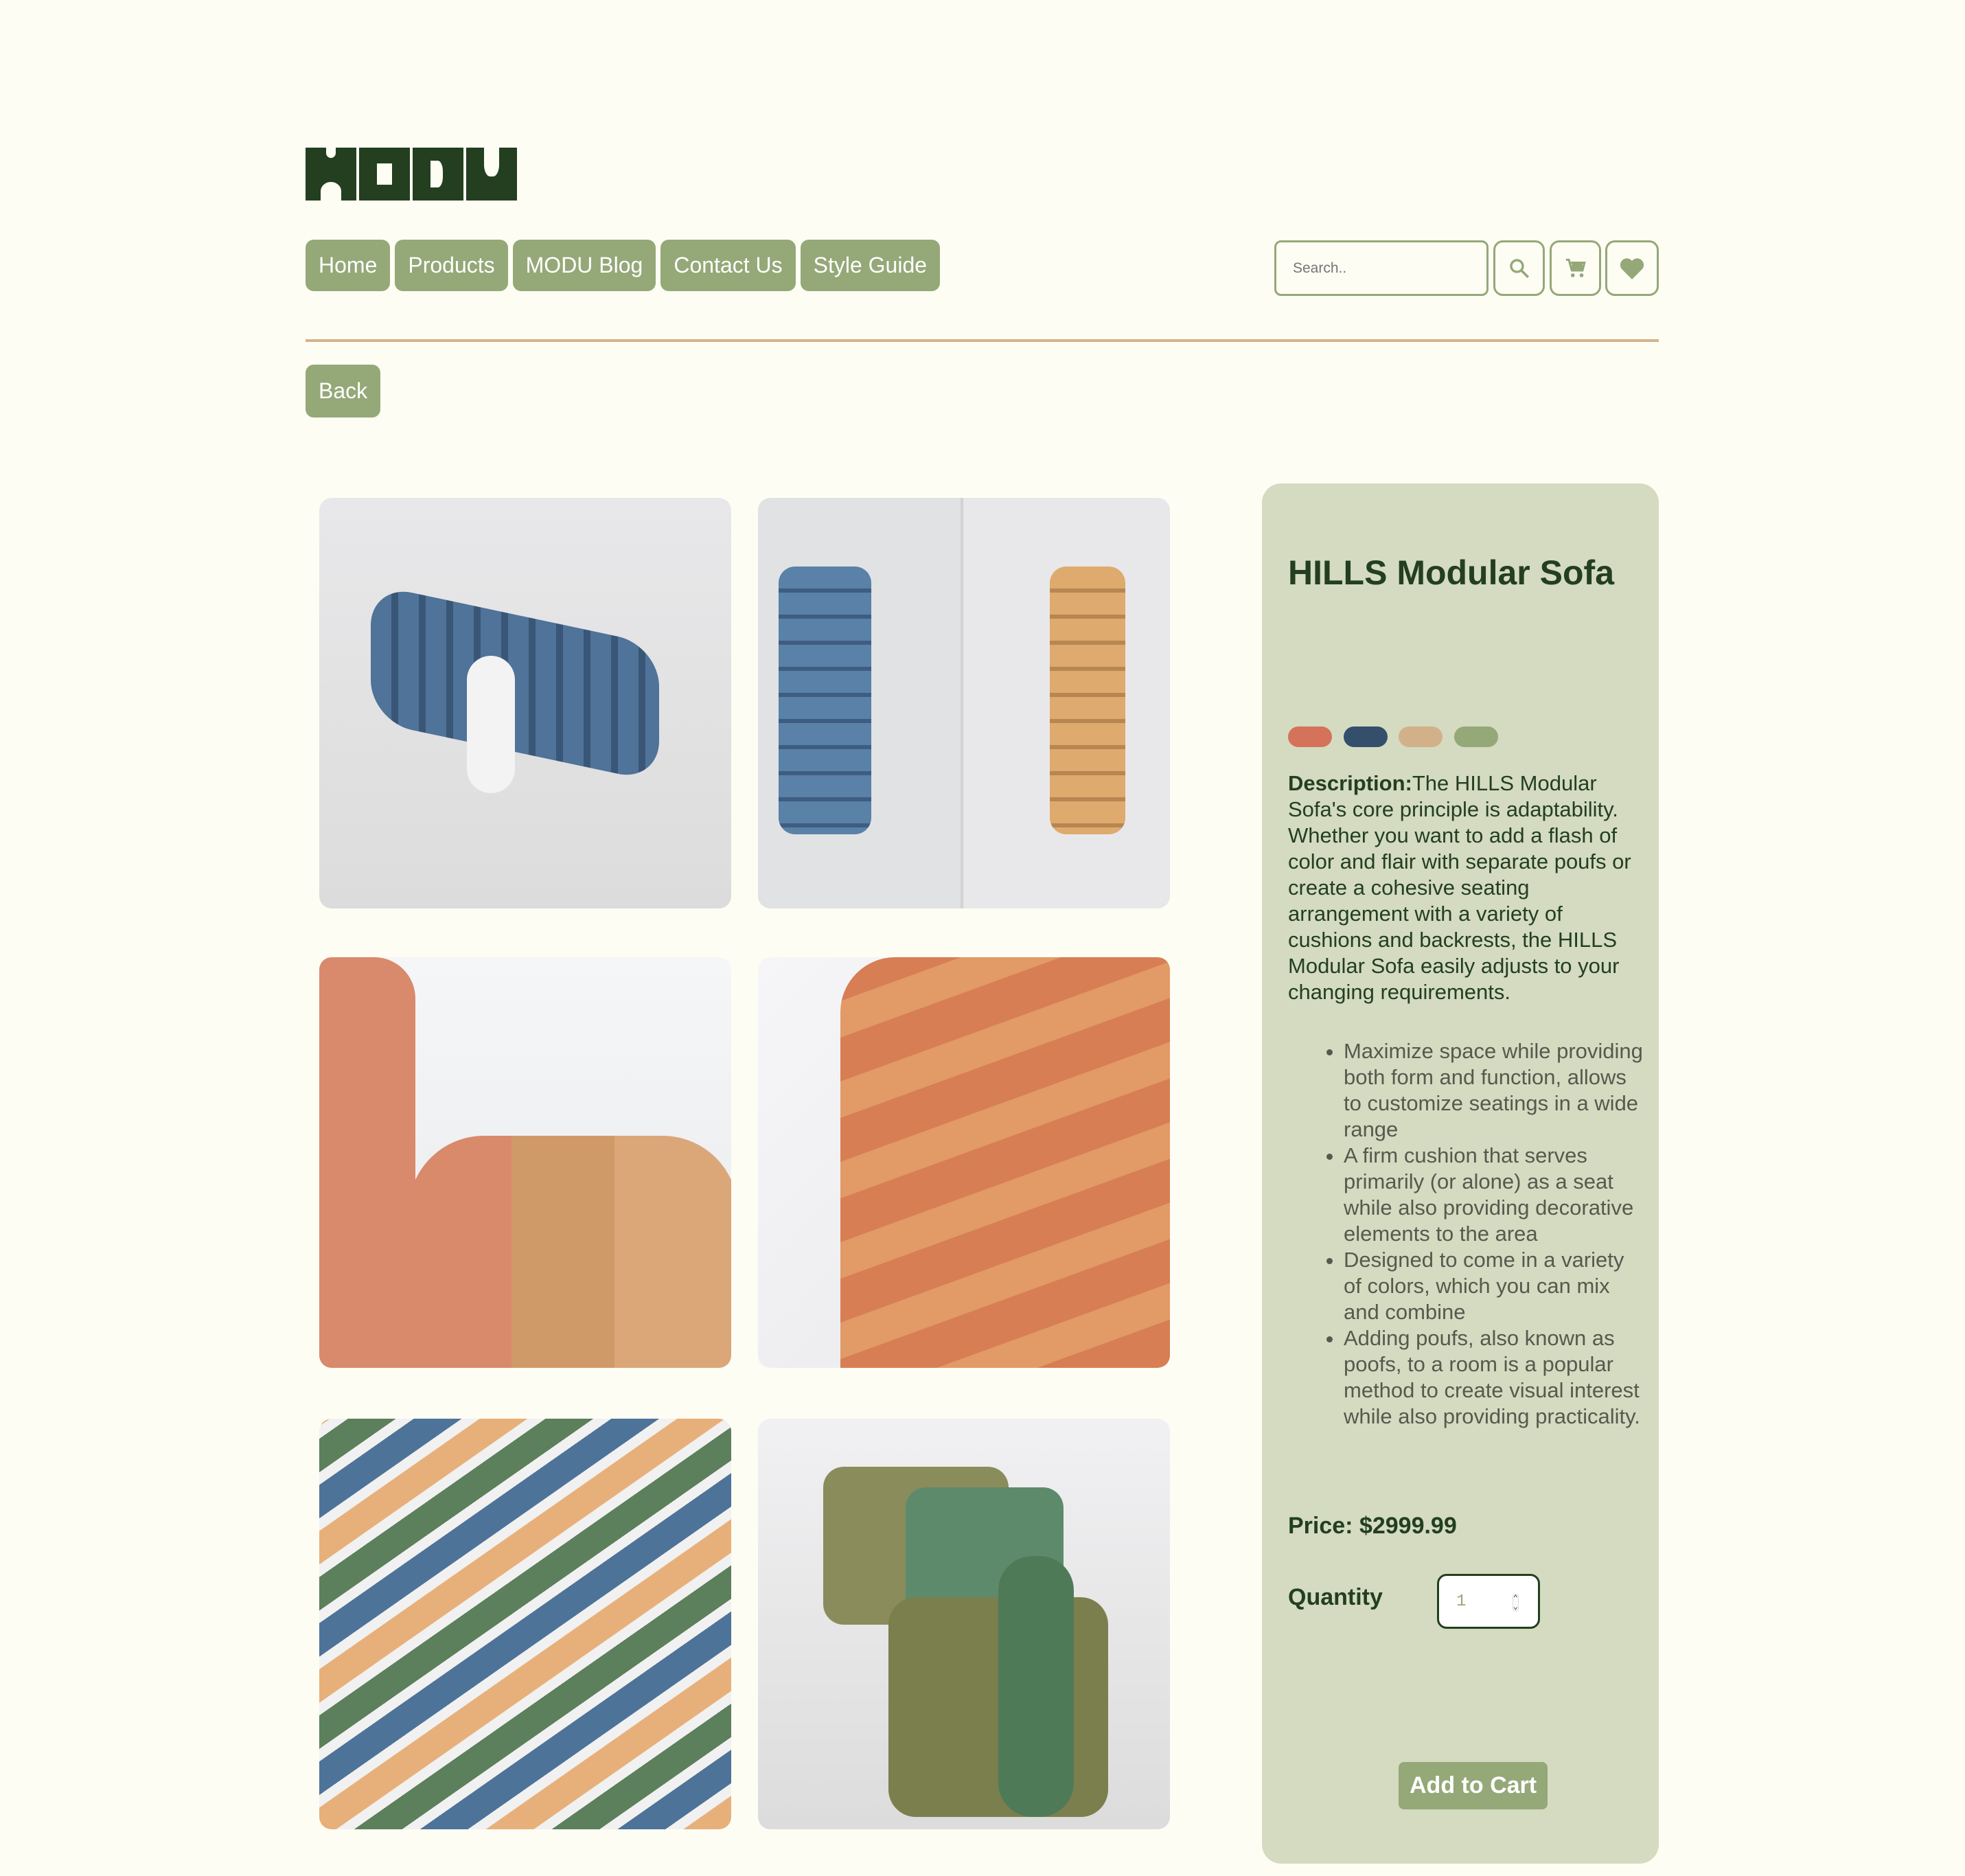 This screenshot has height=1876, width=1965. Describe the element at coordinates (1473, 1786) in the screenshot. I see `add-to-cart-button: Add to Cart` at that location.